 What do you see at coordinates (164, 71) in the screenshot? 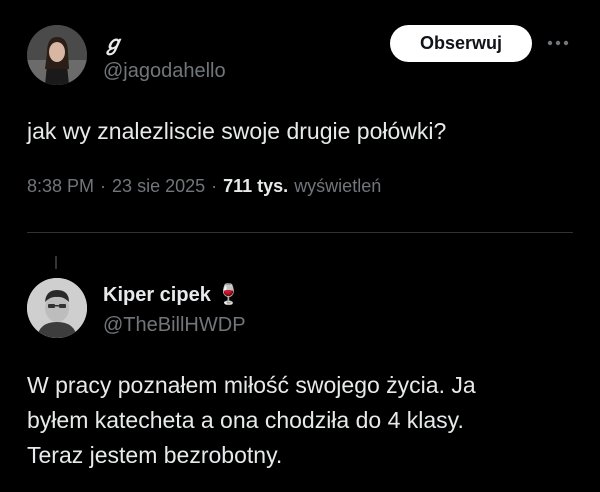
I see `author-handle: @jagodahello` at bounding box center [164, 71].